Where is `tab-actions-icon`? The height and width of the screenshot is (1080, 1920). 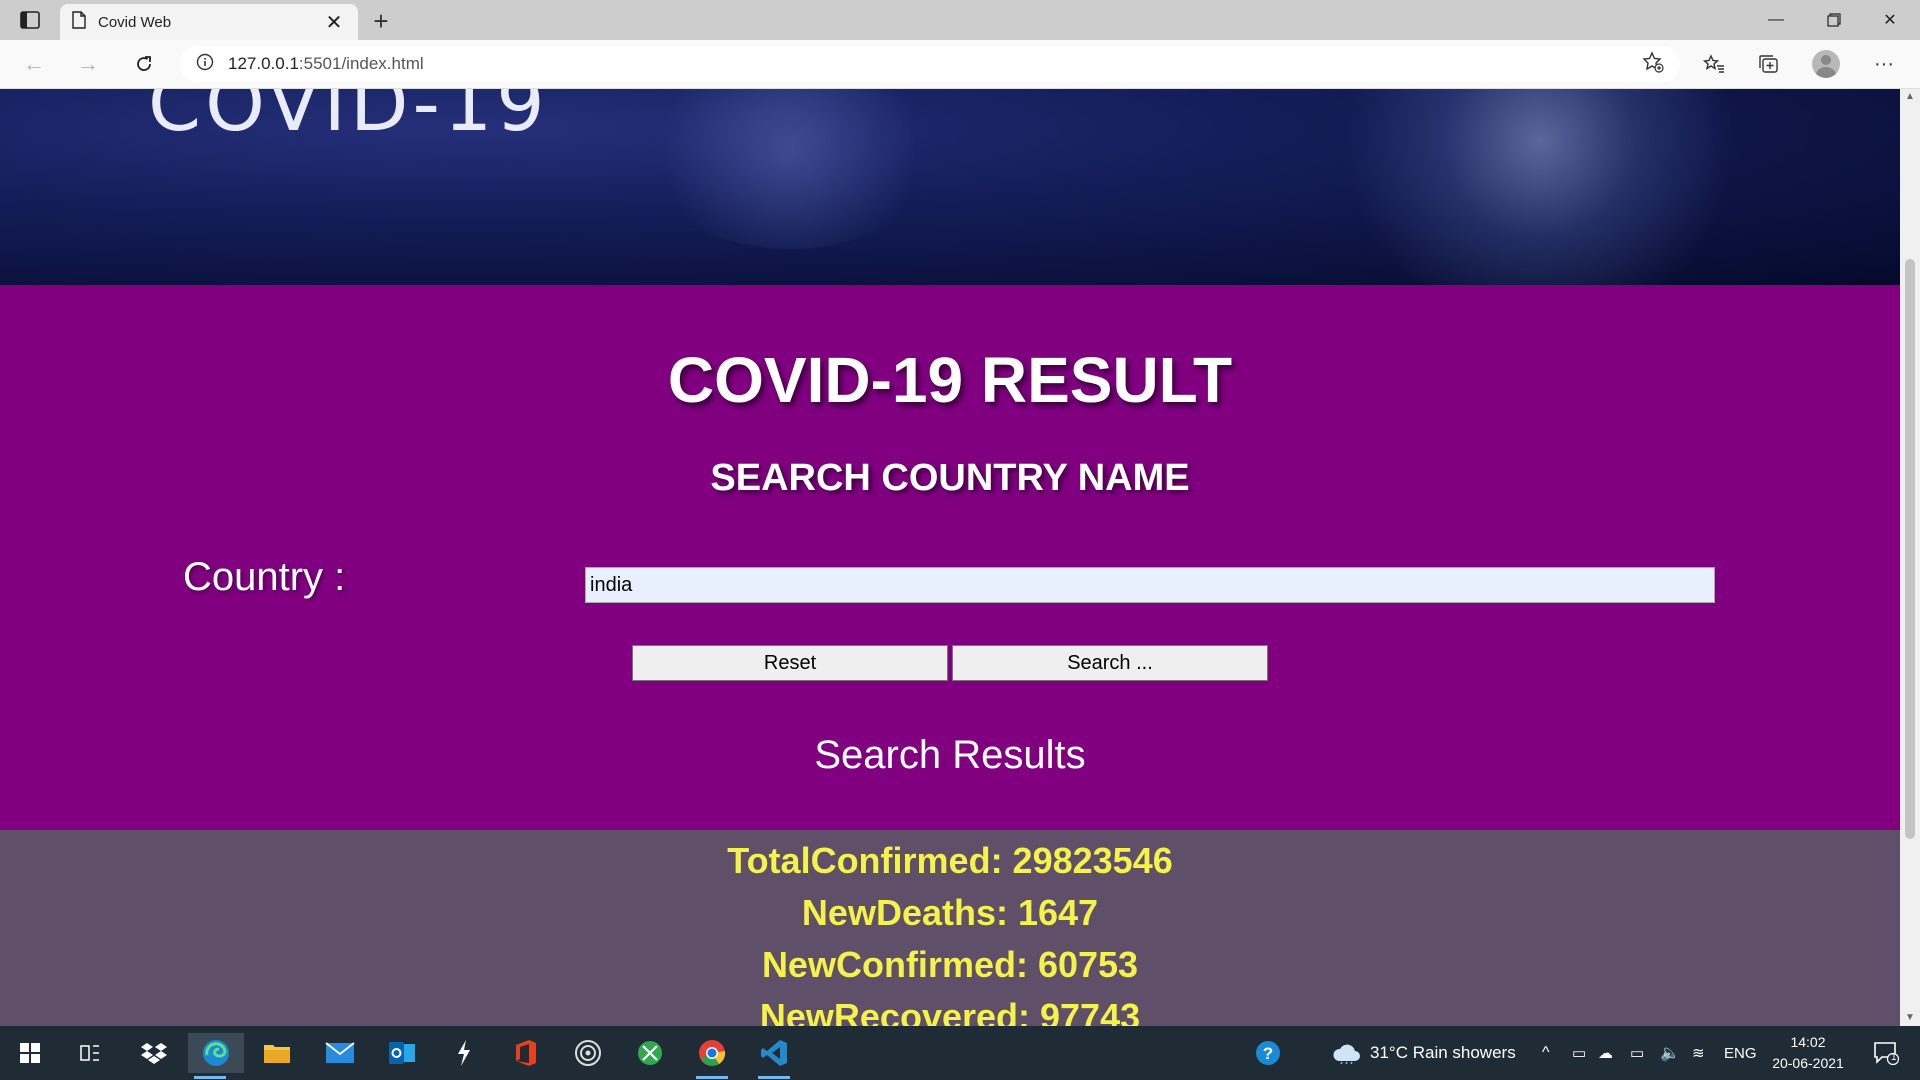 tab-actions-icon is located at coordinates (30, 20).